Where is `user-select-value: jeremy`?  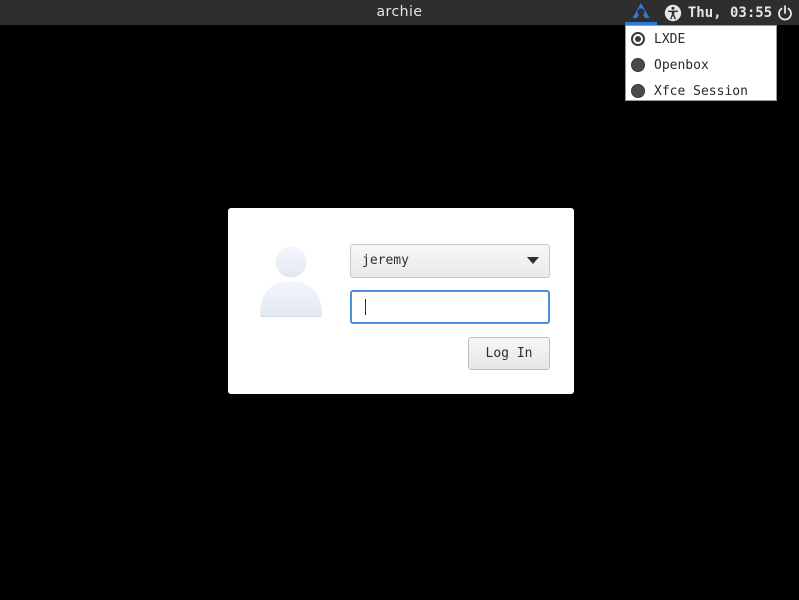
user-select-value: jeremy is located at coordinates (385, 260).